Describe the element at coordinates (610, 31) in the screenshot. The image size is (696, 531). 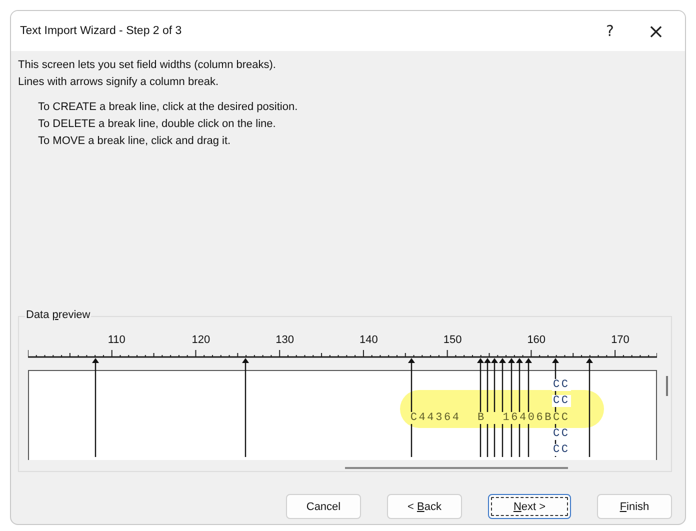
I see `help-button: ?` at that location.